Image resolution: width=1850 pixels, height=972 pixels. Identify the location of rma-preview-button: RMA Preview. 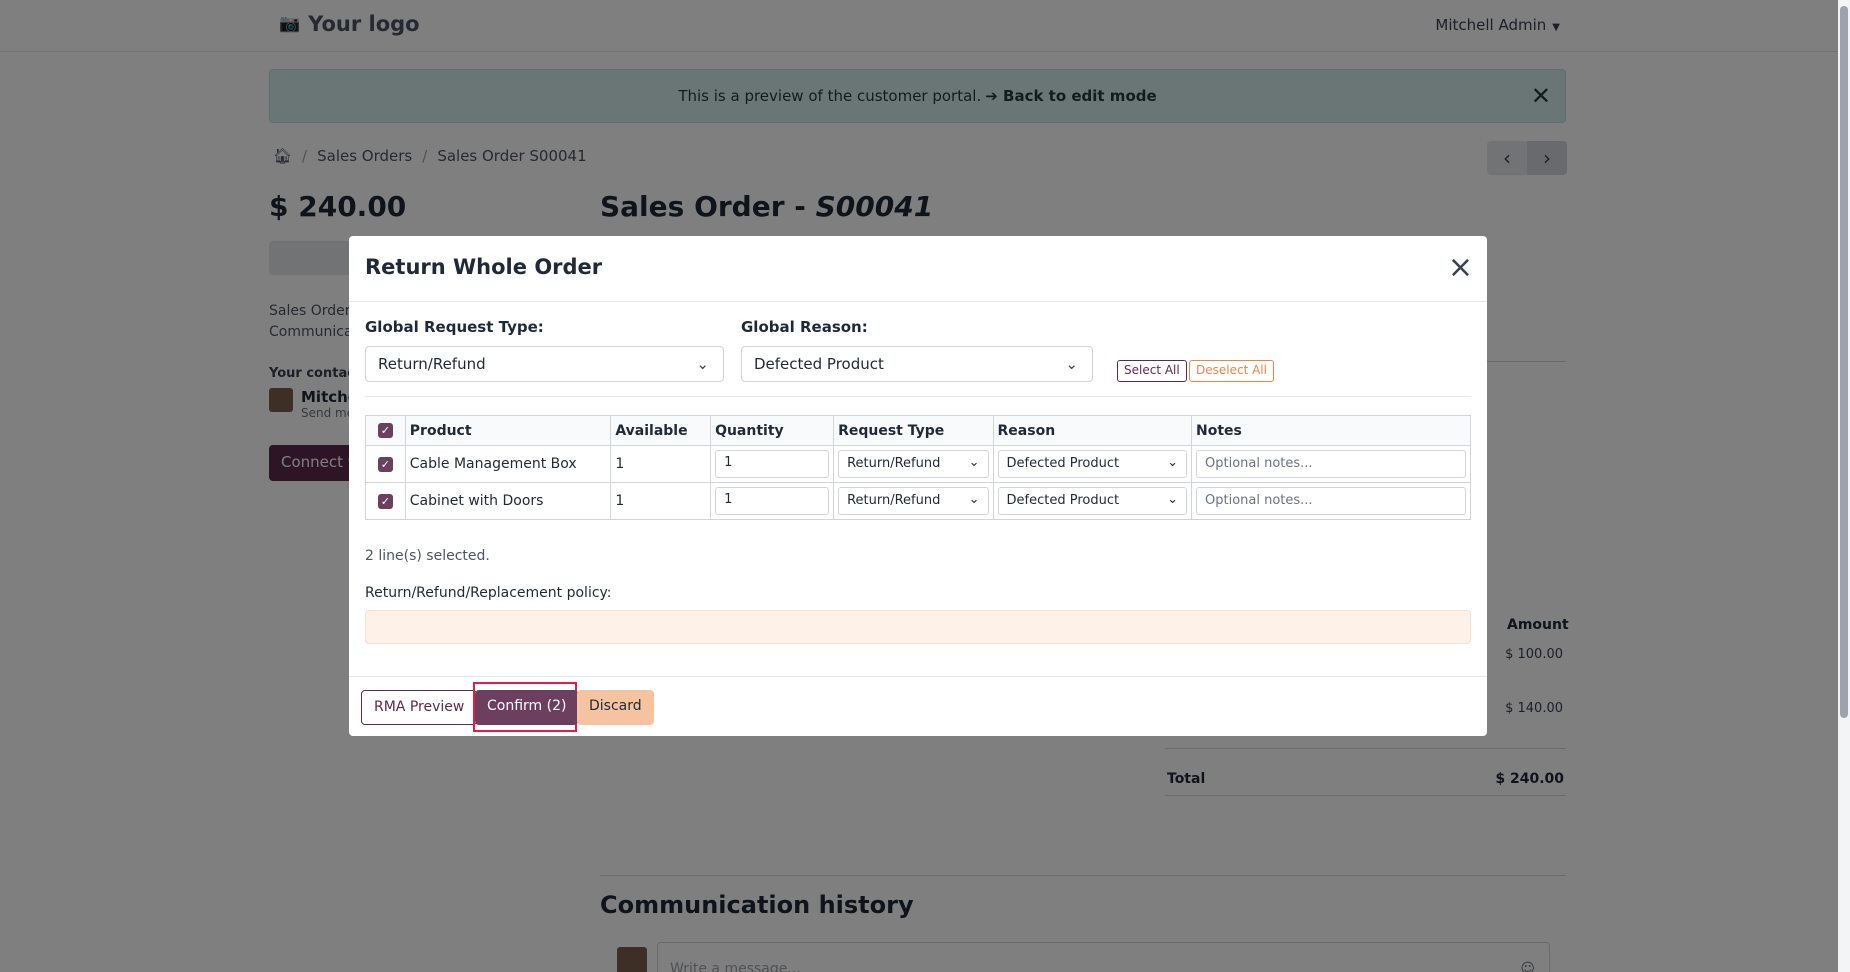
(419, 707).